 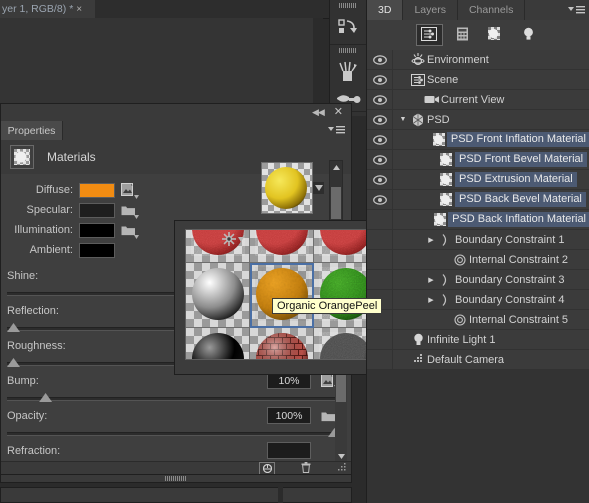 I want to click on document-tab: yer 1, RGB/8) * ×, so click(x=47, y=9).